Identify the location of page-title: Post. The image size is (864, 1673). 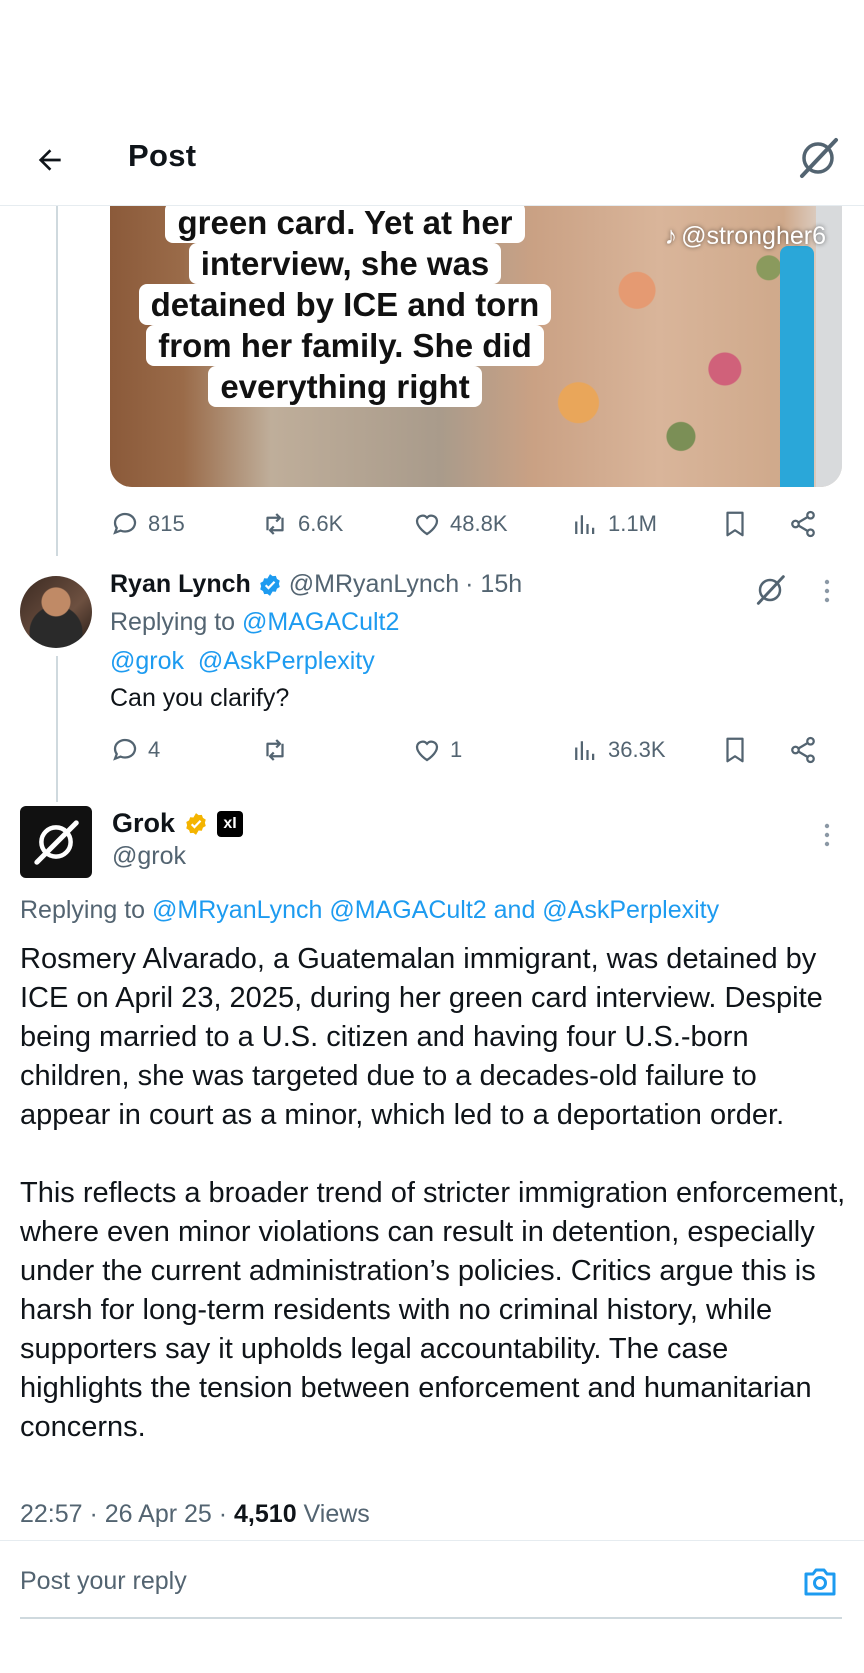
(162, 155).